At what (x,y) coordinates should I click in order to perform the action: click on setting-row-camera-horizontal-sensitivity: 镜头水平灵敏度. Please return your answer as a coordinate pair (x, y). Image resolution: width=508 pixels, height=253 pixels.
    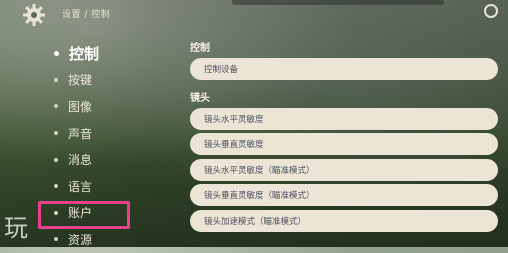
    Looking at the image, I should click on (344, 118).